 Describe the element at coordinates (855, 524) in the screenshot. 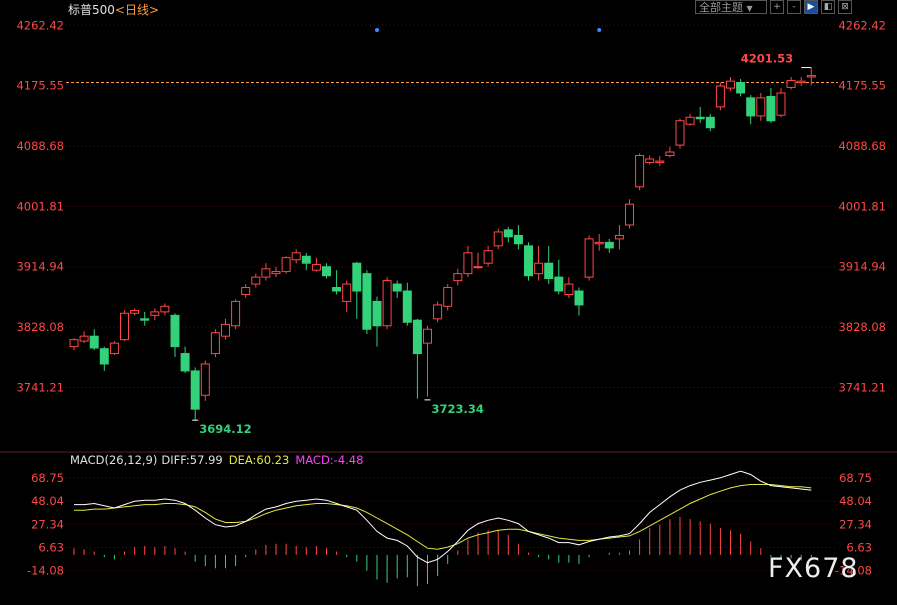

I see `macd-tick-label-right: 27.34` at that location.